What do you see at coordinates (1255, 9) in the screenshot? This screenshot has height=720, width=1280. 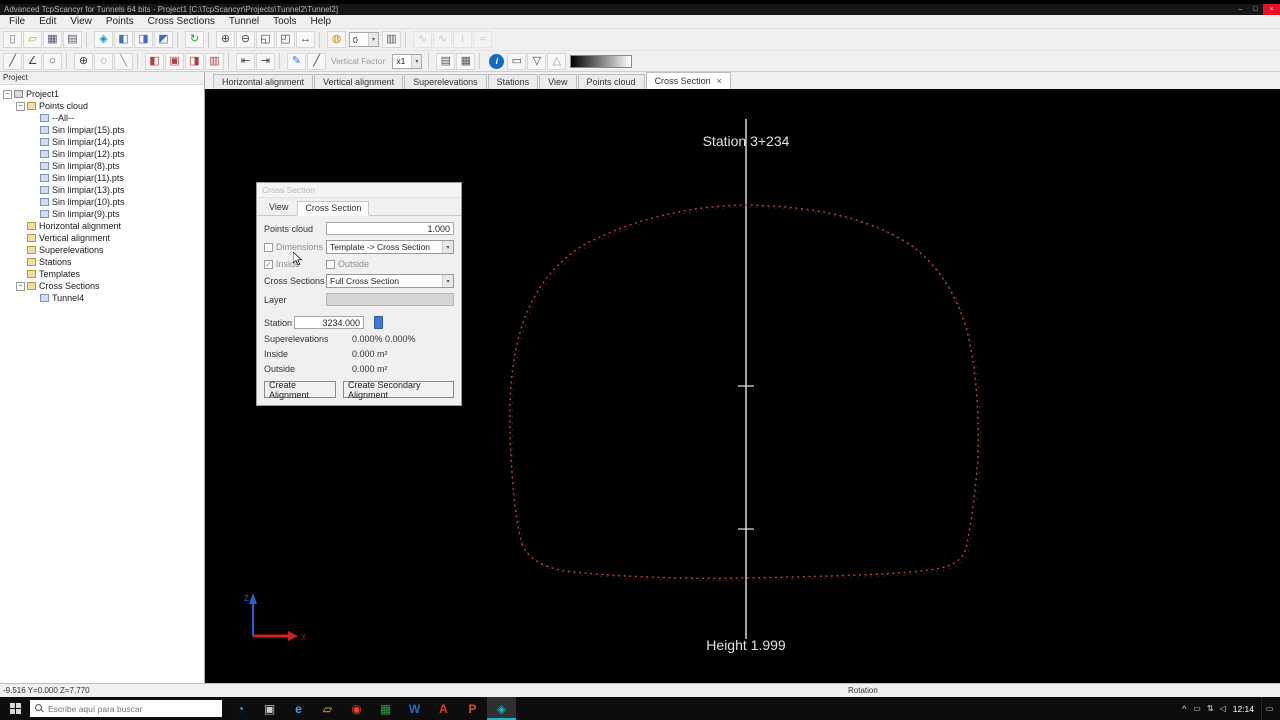 I see `maximize-button: □` at bounding box center [1255, 9].